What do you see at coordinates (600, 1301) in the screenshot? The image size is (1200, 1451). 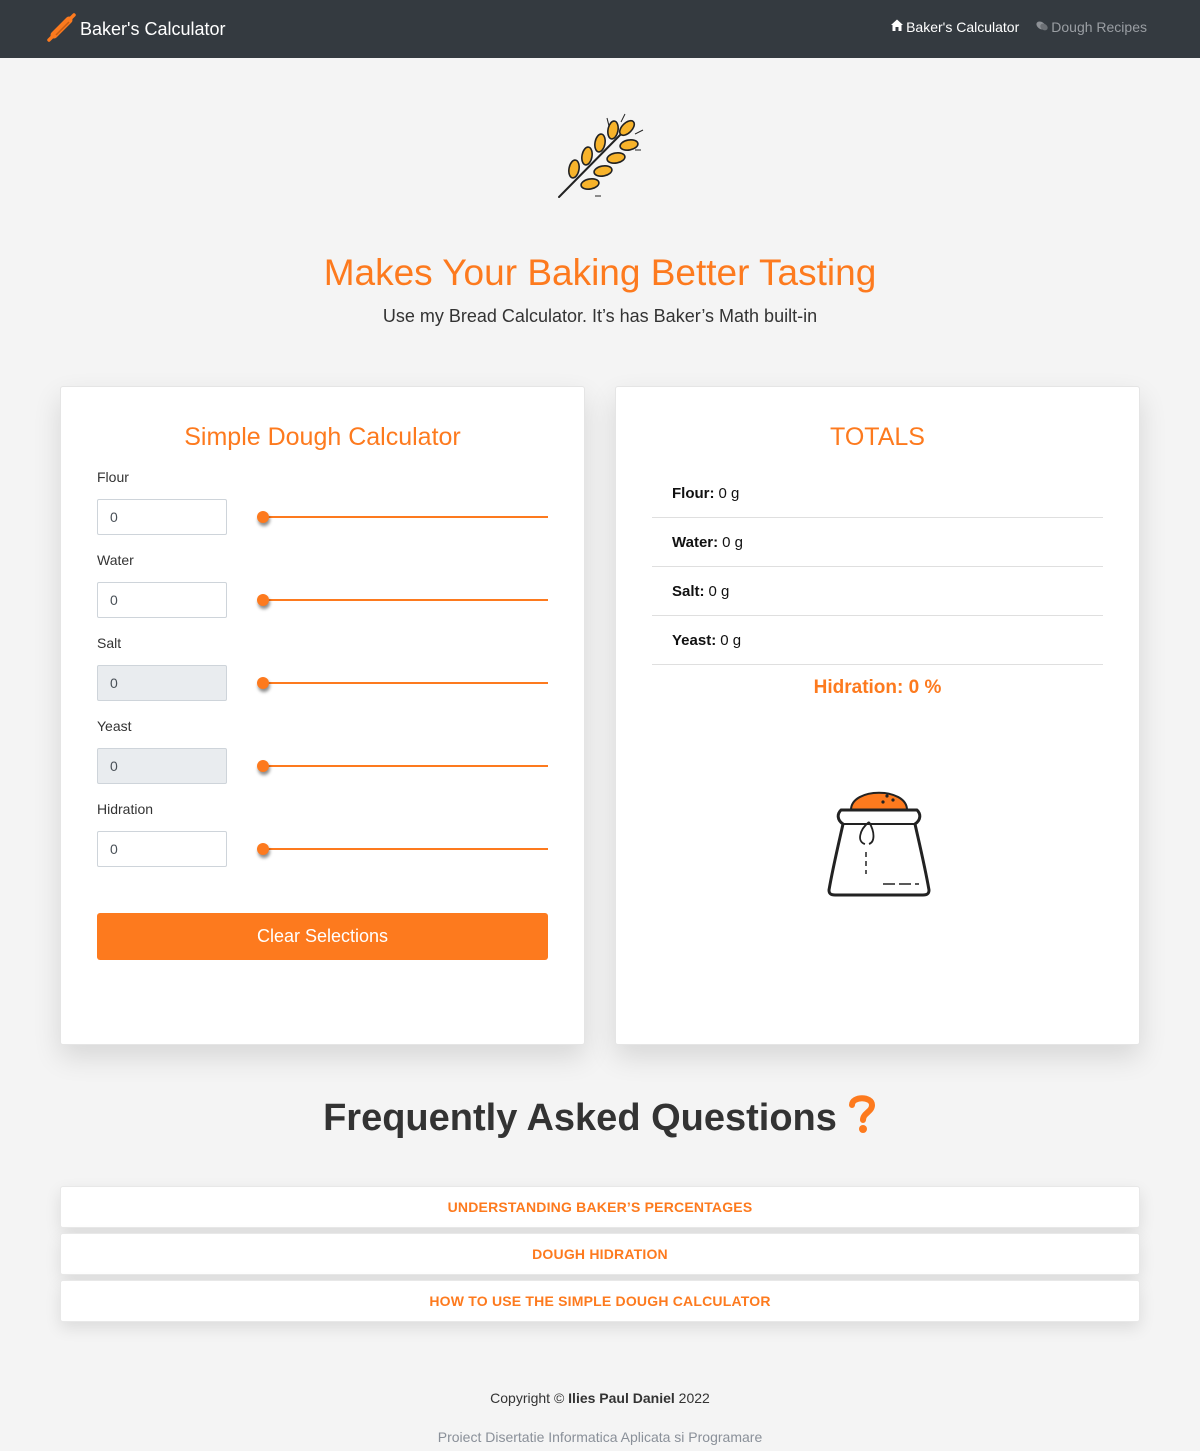 I see `faq-item-how-to-use: HOW TO USE THE SIMPLE DOUGH CALCULATOR` at bounding box center [600, 1301].